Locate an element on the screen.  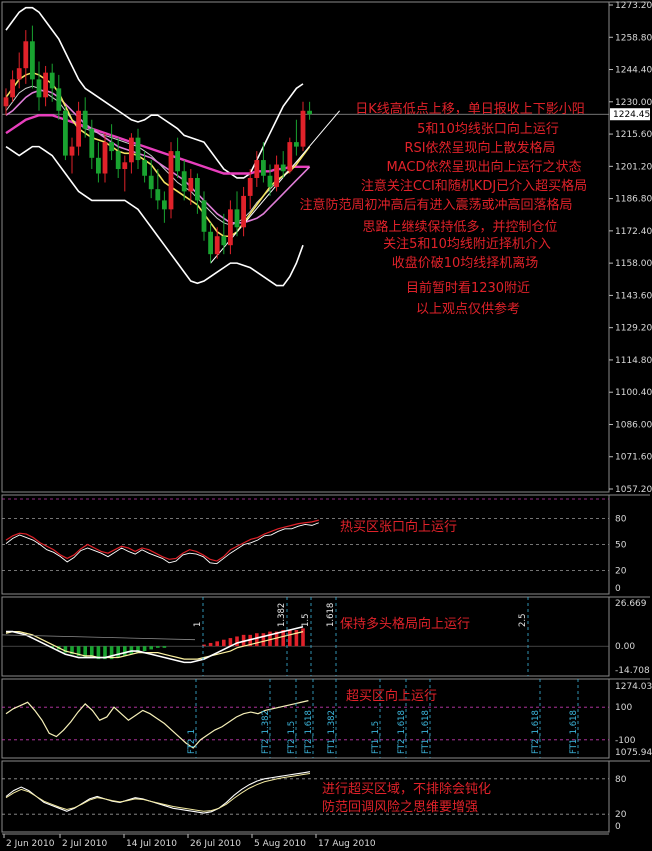
cci-tick-label: 1075.946 is located at coordinates (633, 753).